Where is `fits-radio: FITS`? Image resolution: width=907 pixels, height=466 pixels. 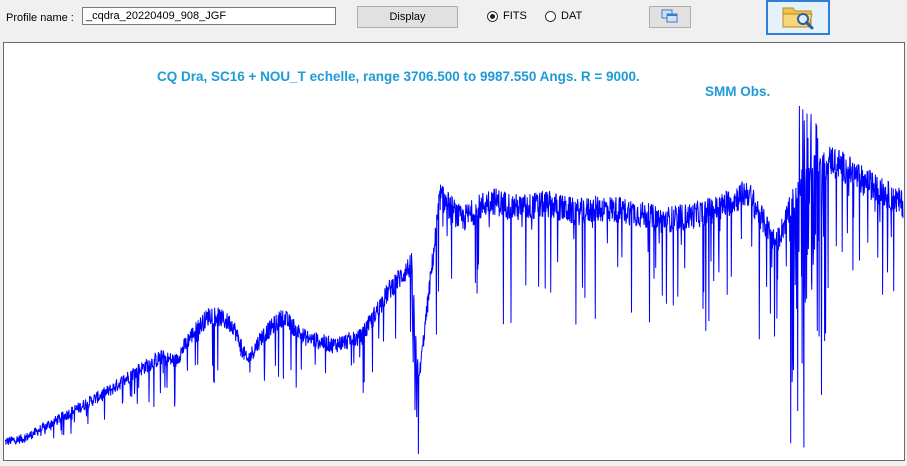 fits-radio: FITS is located at coordinates (507, 16).